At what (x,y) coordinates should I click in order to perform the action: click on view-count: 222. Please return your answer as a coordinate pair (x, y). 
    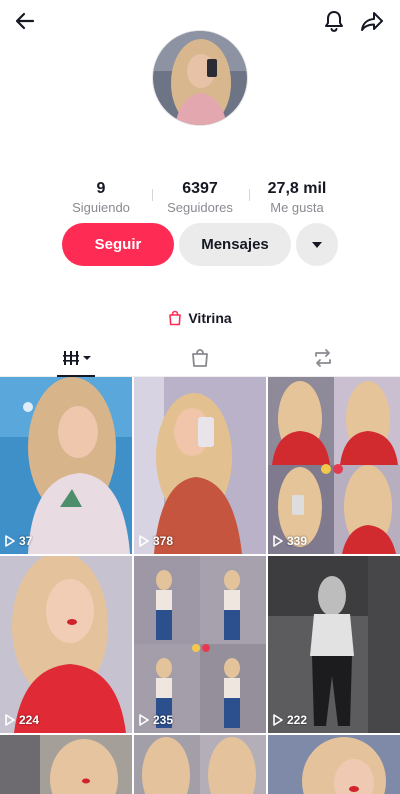
    Looking at the image, I should click on (290, 720).